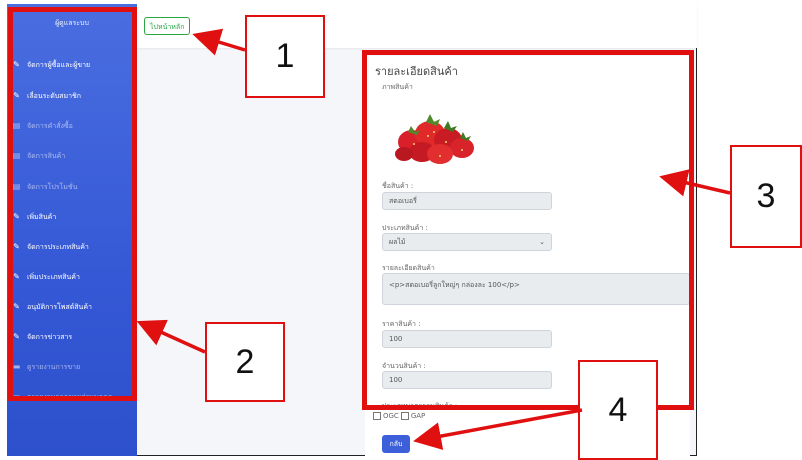 This screenshot has width=802, height=460. Describe the element at coordinates (167, 26) in the screenshot. I see `home-button: ไปหน้าหลัก` at that location.